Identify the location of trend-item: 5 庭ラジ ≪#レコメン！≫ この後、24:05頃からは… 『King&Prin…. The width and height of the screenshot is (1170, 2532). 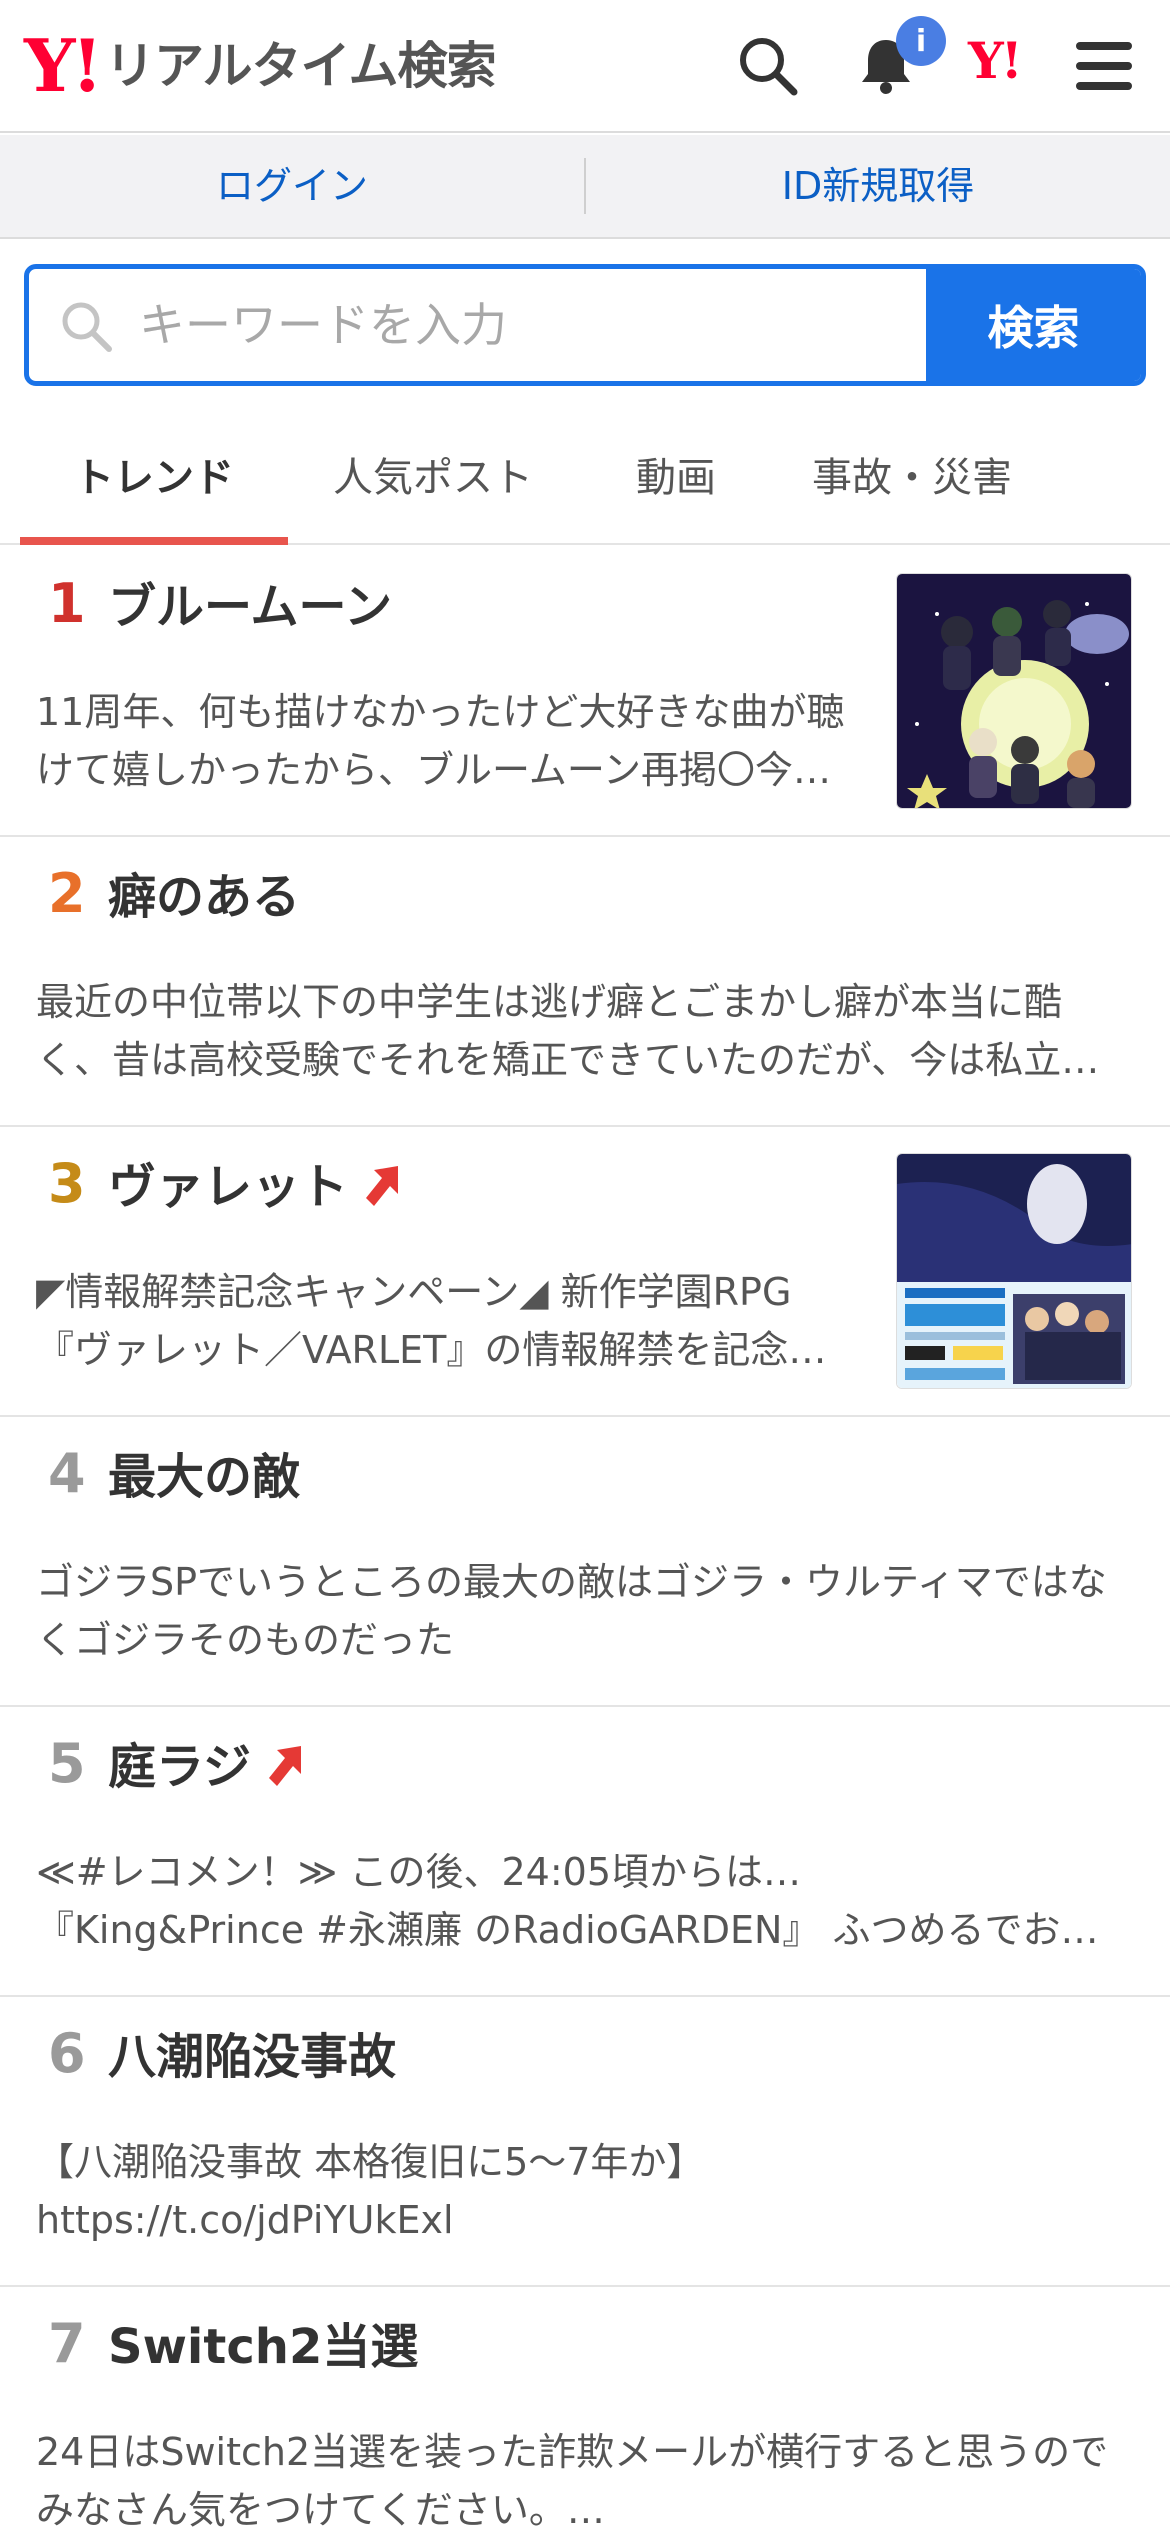
(585, 1852).